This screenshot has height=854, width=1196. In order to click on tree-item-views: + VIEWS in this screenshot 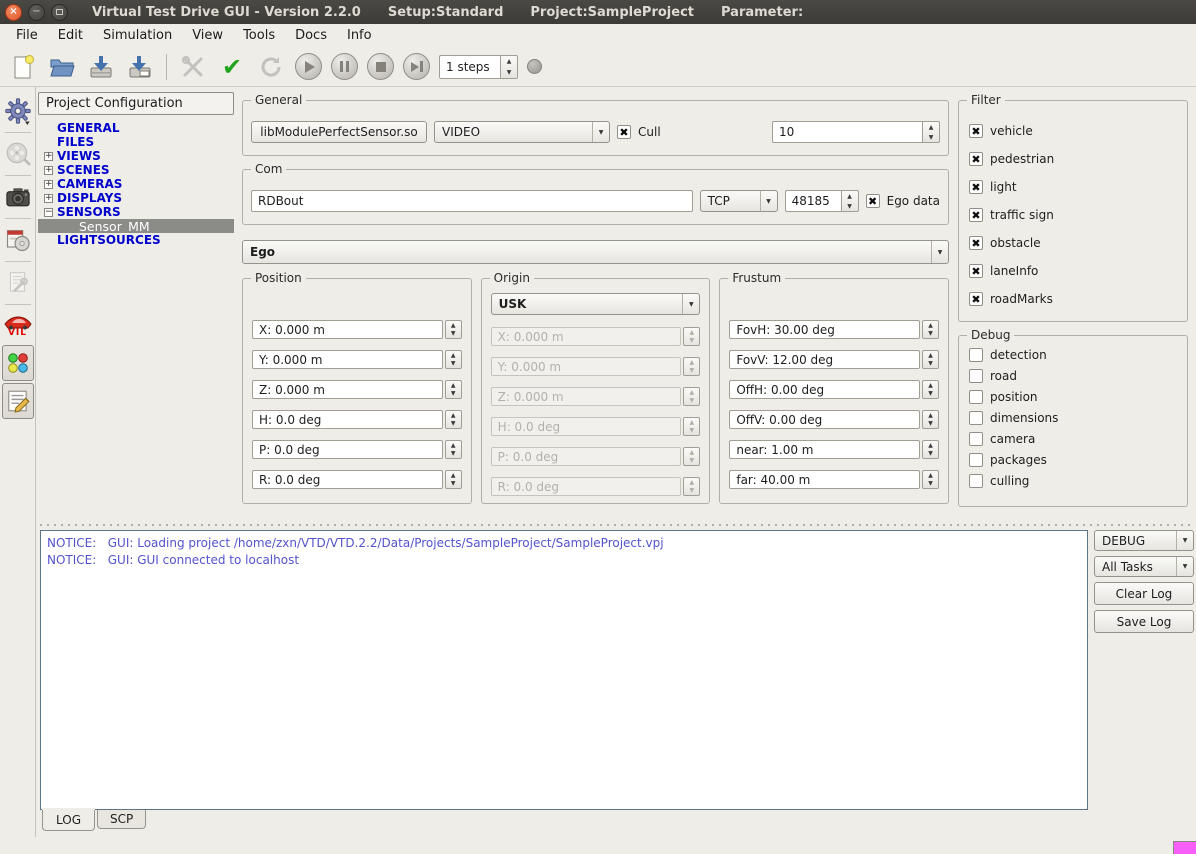, I will do `click(136, 156)`.